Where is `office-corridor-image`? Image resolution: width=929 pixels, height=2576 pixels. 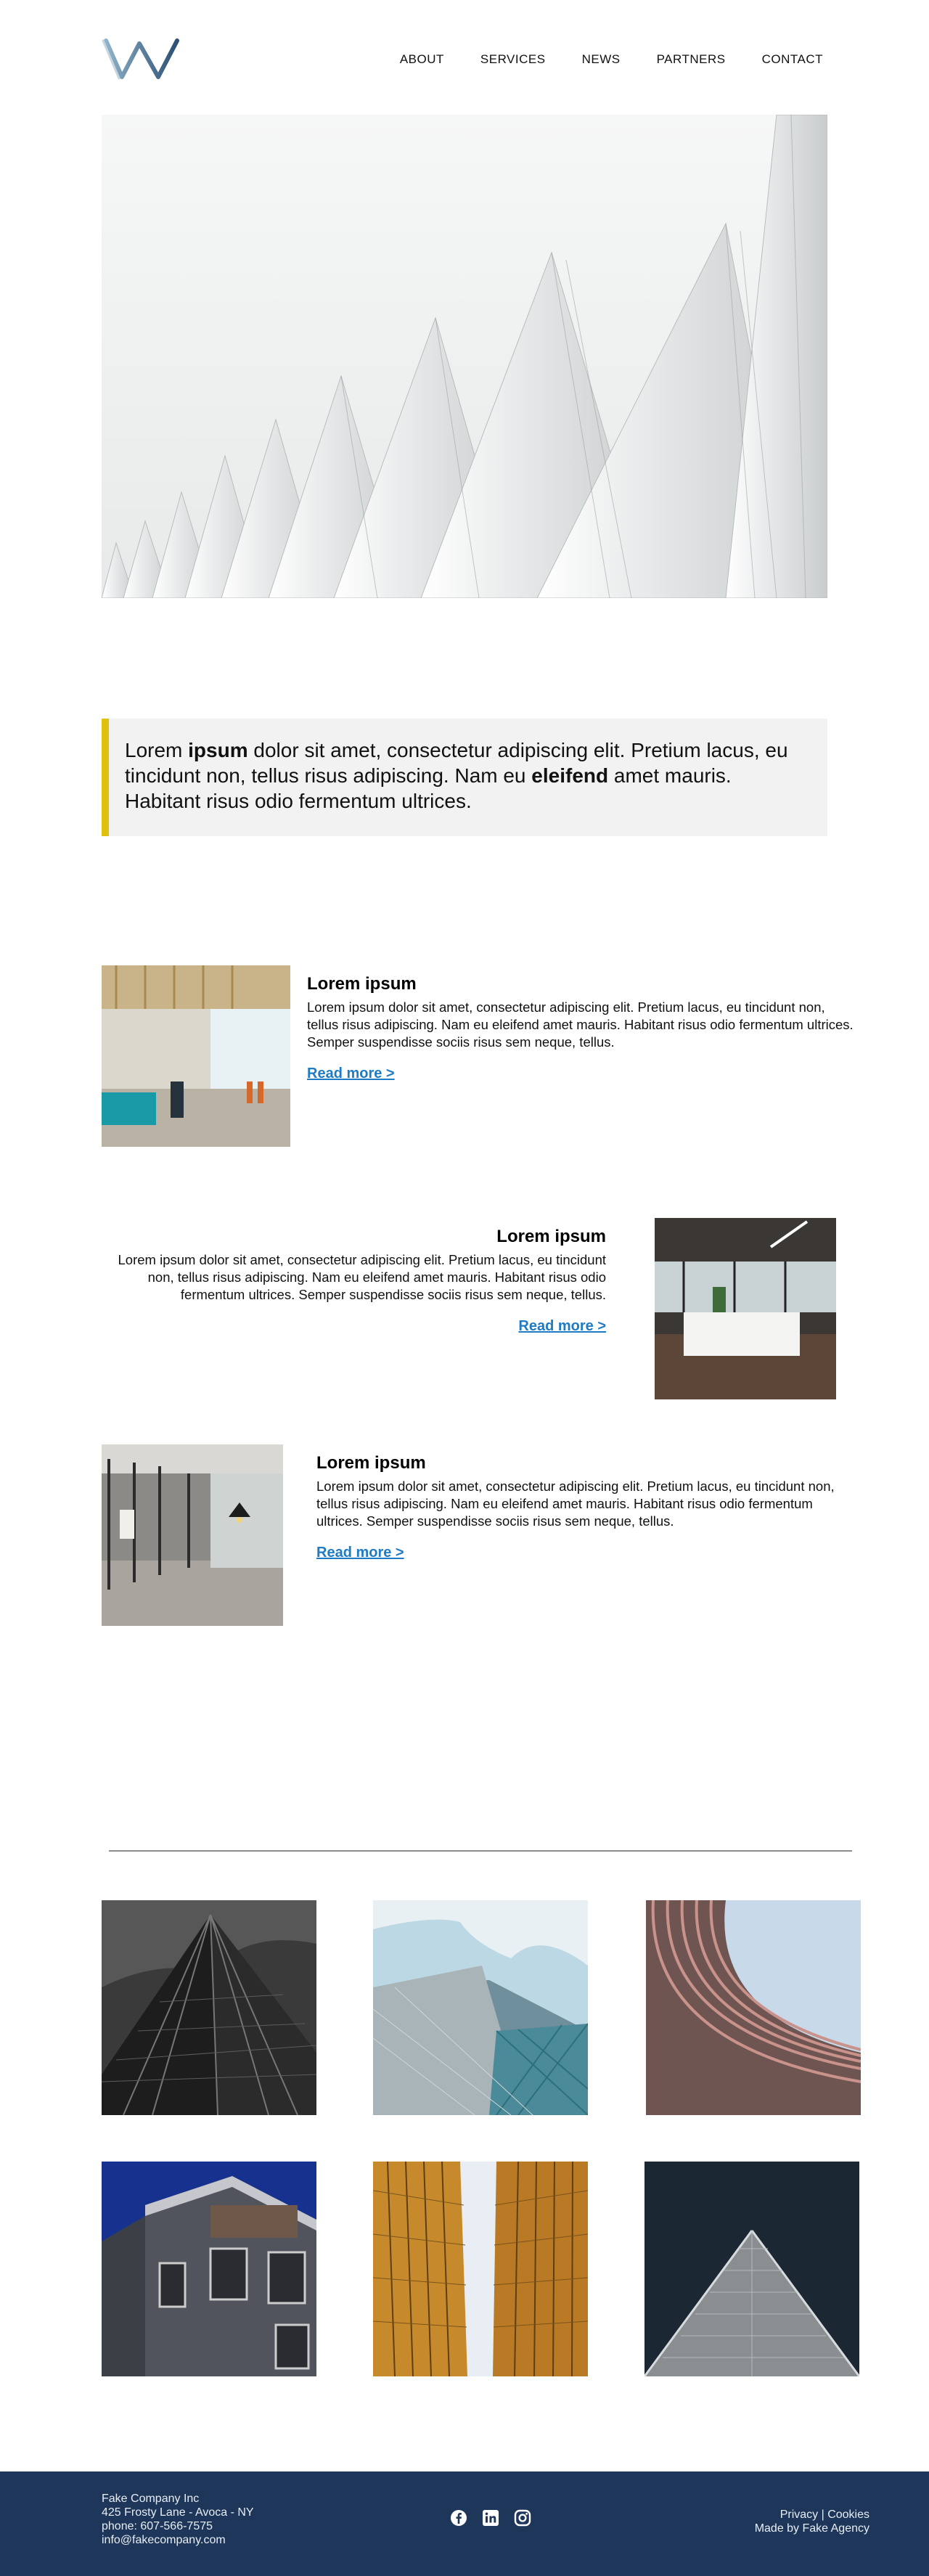
office-corridor-image is located at coordinates (193, 1535).